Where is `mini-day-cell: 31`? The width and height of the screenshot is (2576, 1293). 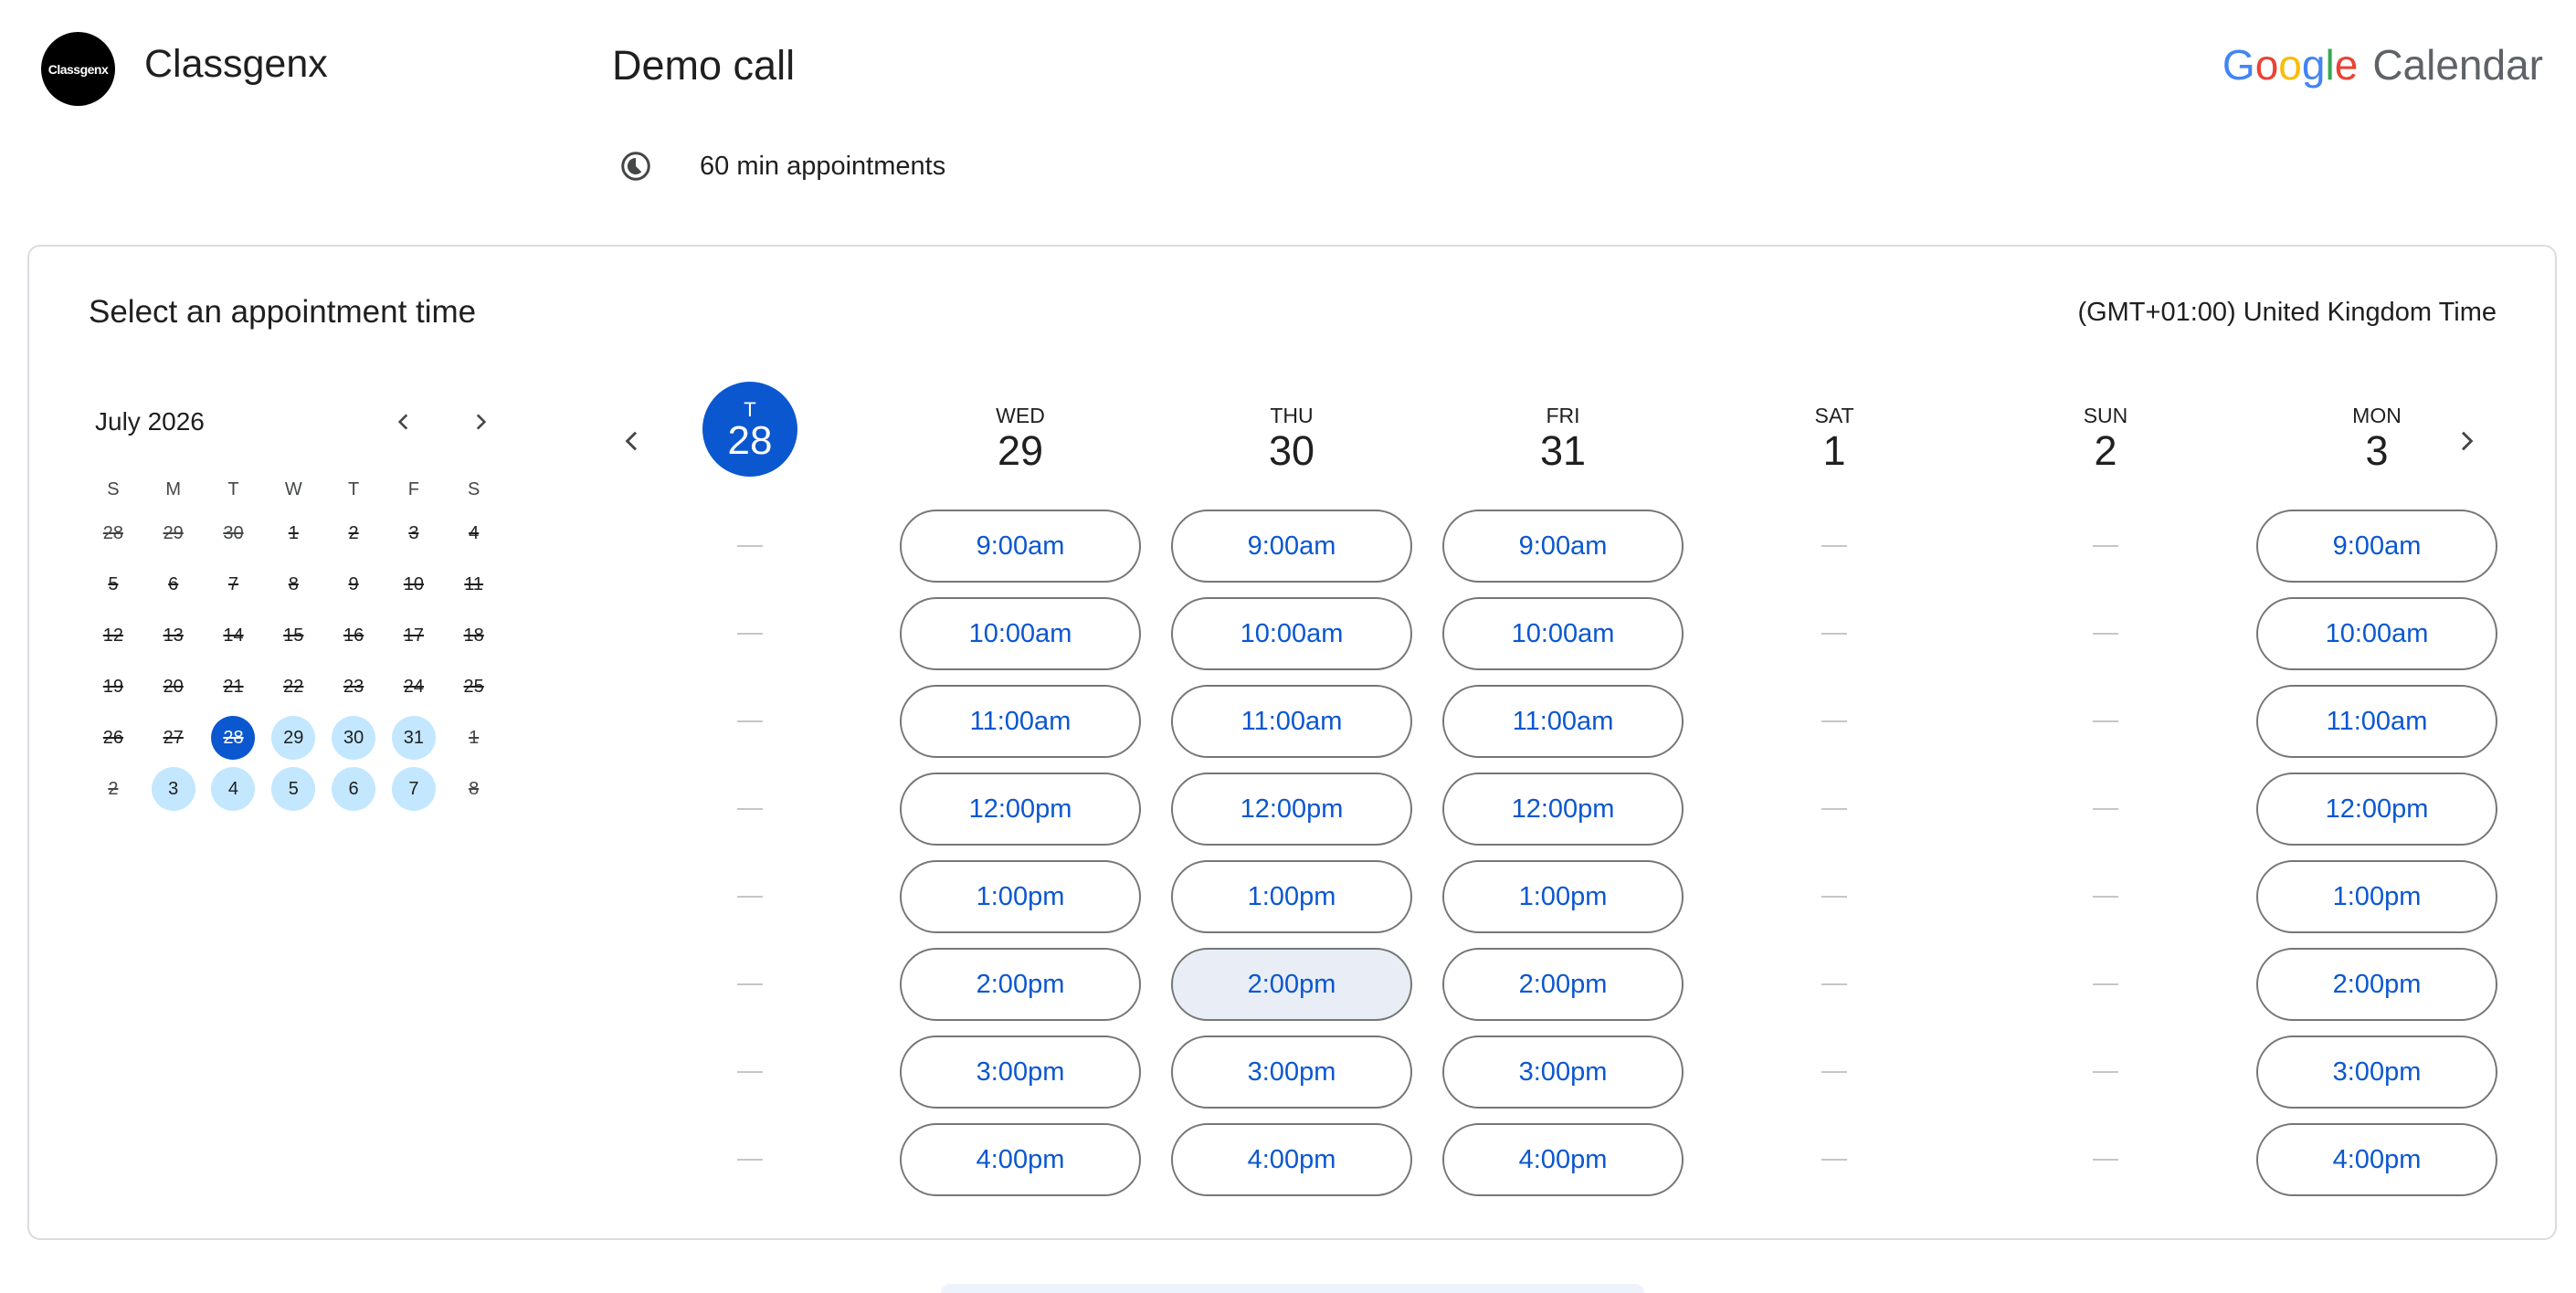
mini-day-cell: 31 is located at coordinates (414, 737).